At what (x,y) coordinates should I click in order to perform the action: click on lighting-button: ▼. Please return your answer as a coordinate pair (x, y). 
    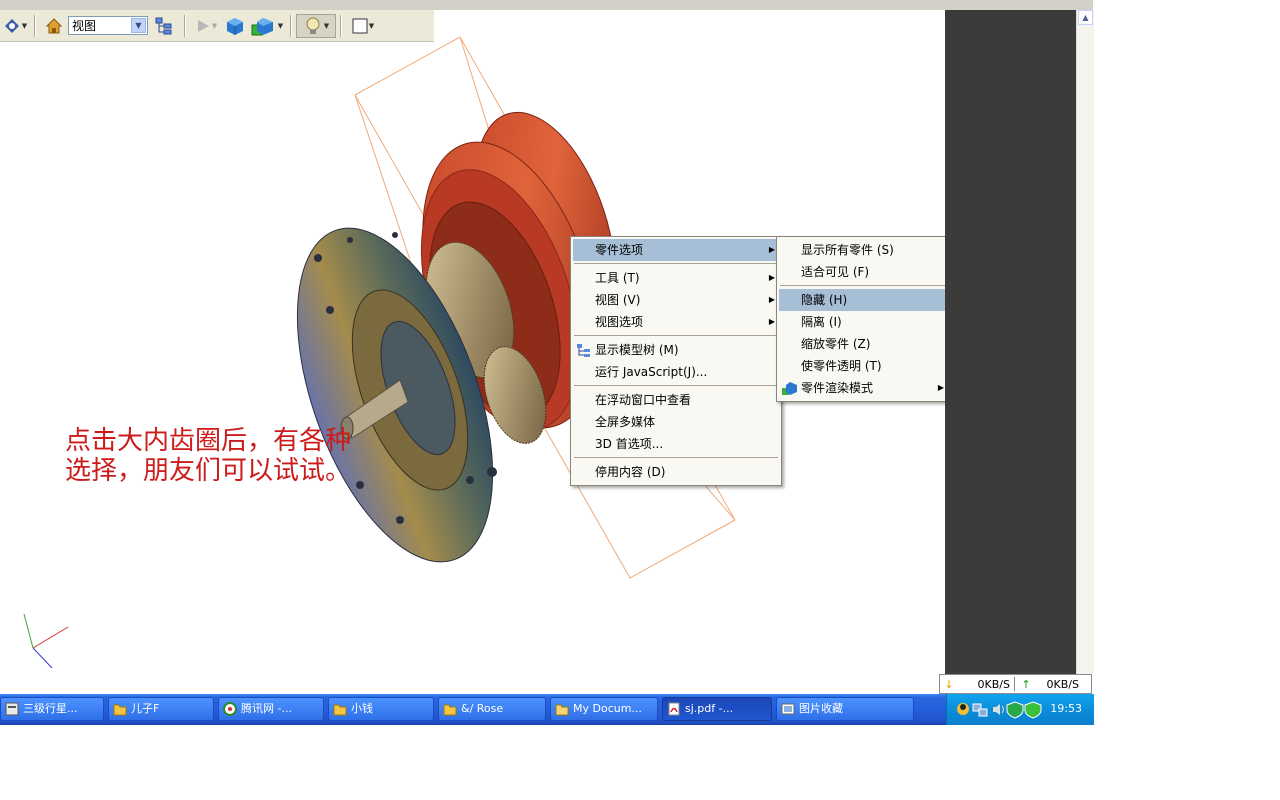
    Looking at the image, I should click on (316, 25).